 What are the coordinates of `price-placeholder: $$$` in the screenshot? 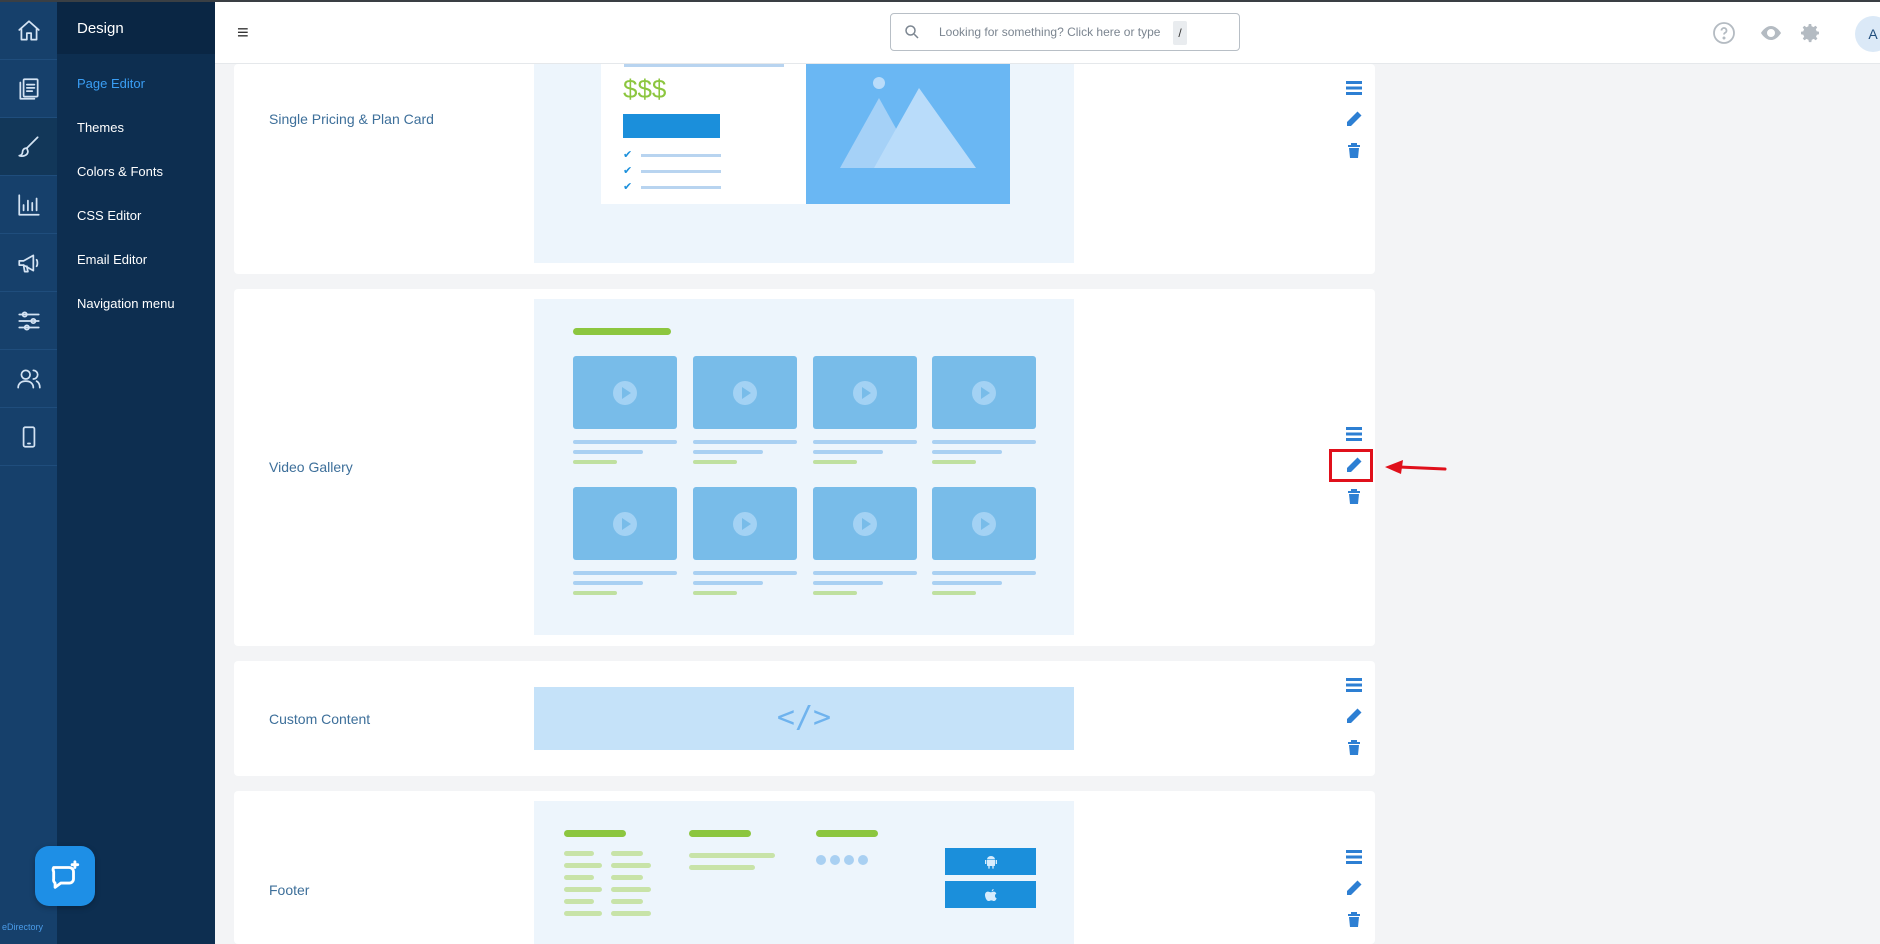 It's located at (645, 89).